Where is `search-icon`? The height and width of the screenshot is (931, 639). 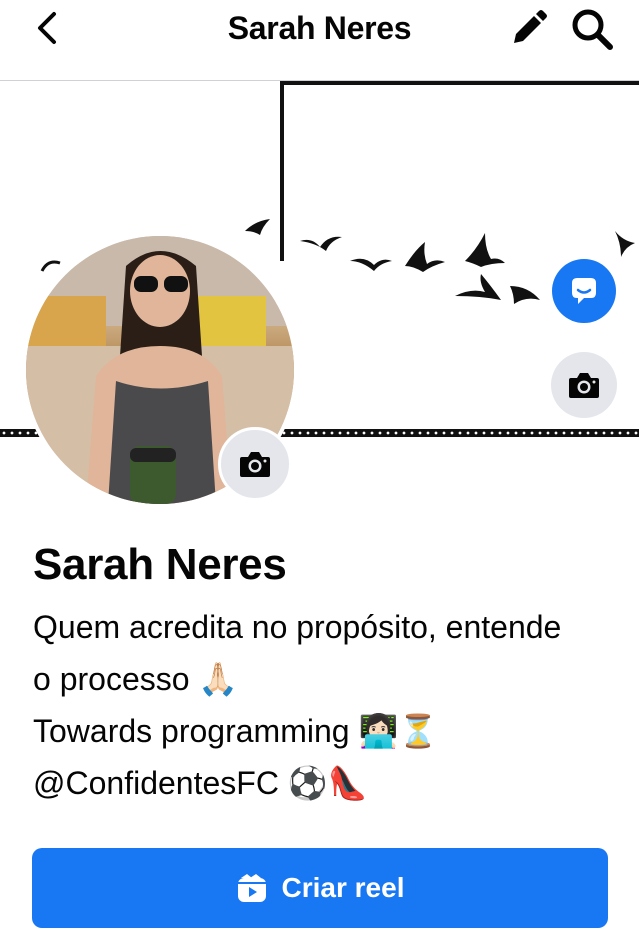
search-icon is located at coordinates (592, 29).